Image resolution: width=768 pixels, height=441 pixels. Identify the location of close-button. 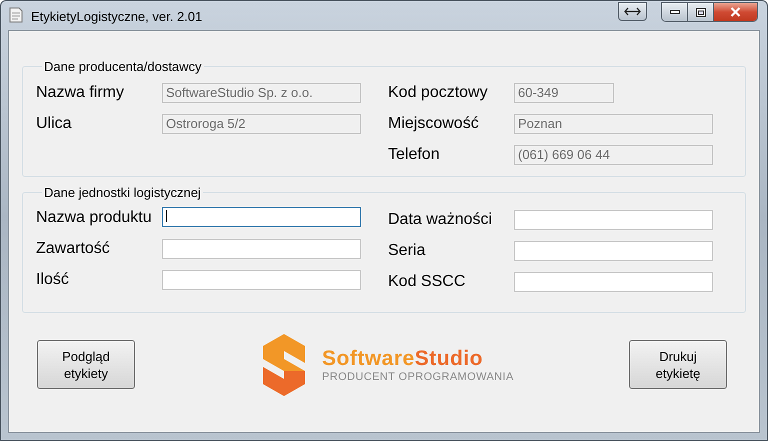
(735, 12).